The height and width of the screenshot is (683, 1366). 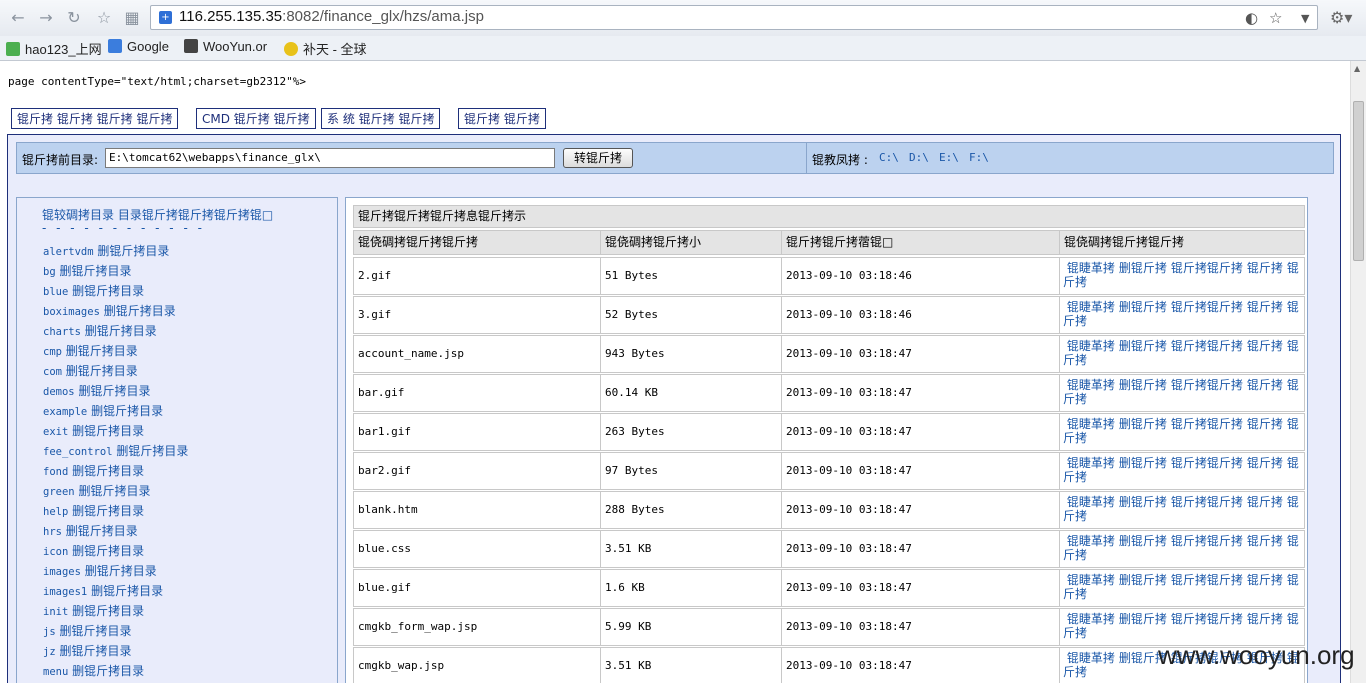 I want to click on bookmark-star-icon: ☆, so click(x=1275, y=18).